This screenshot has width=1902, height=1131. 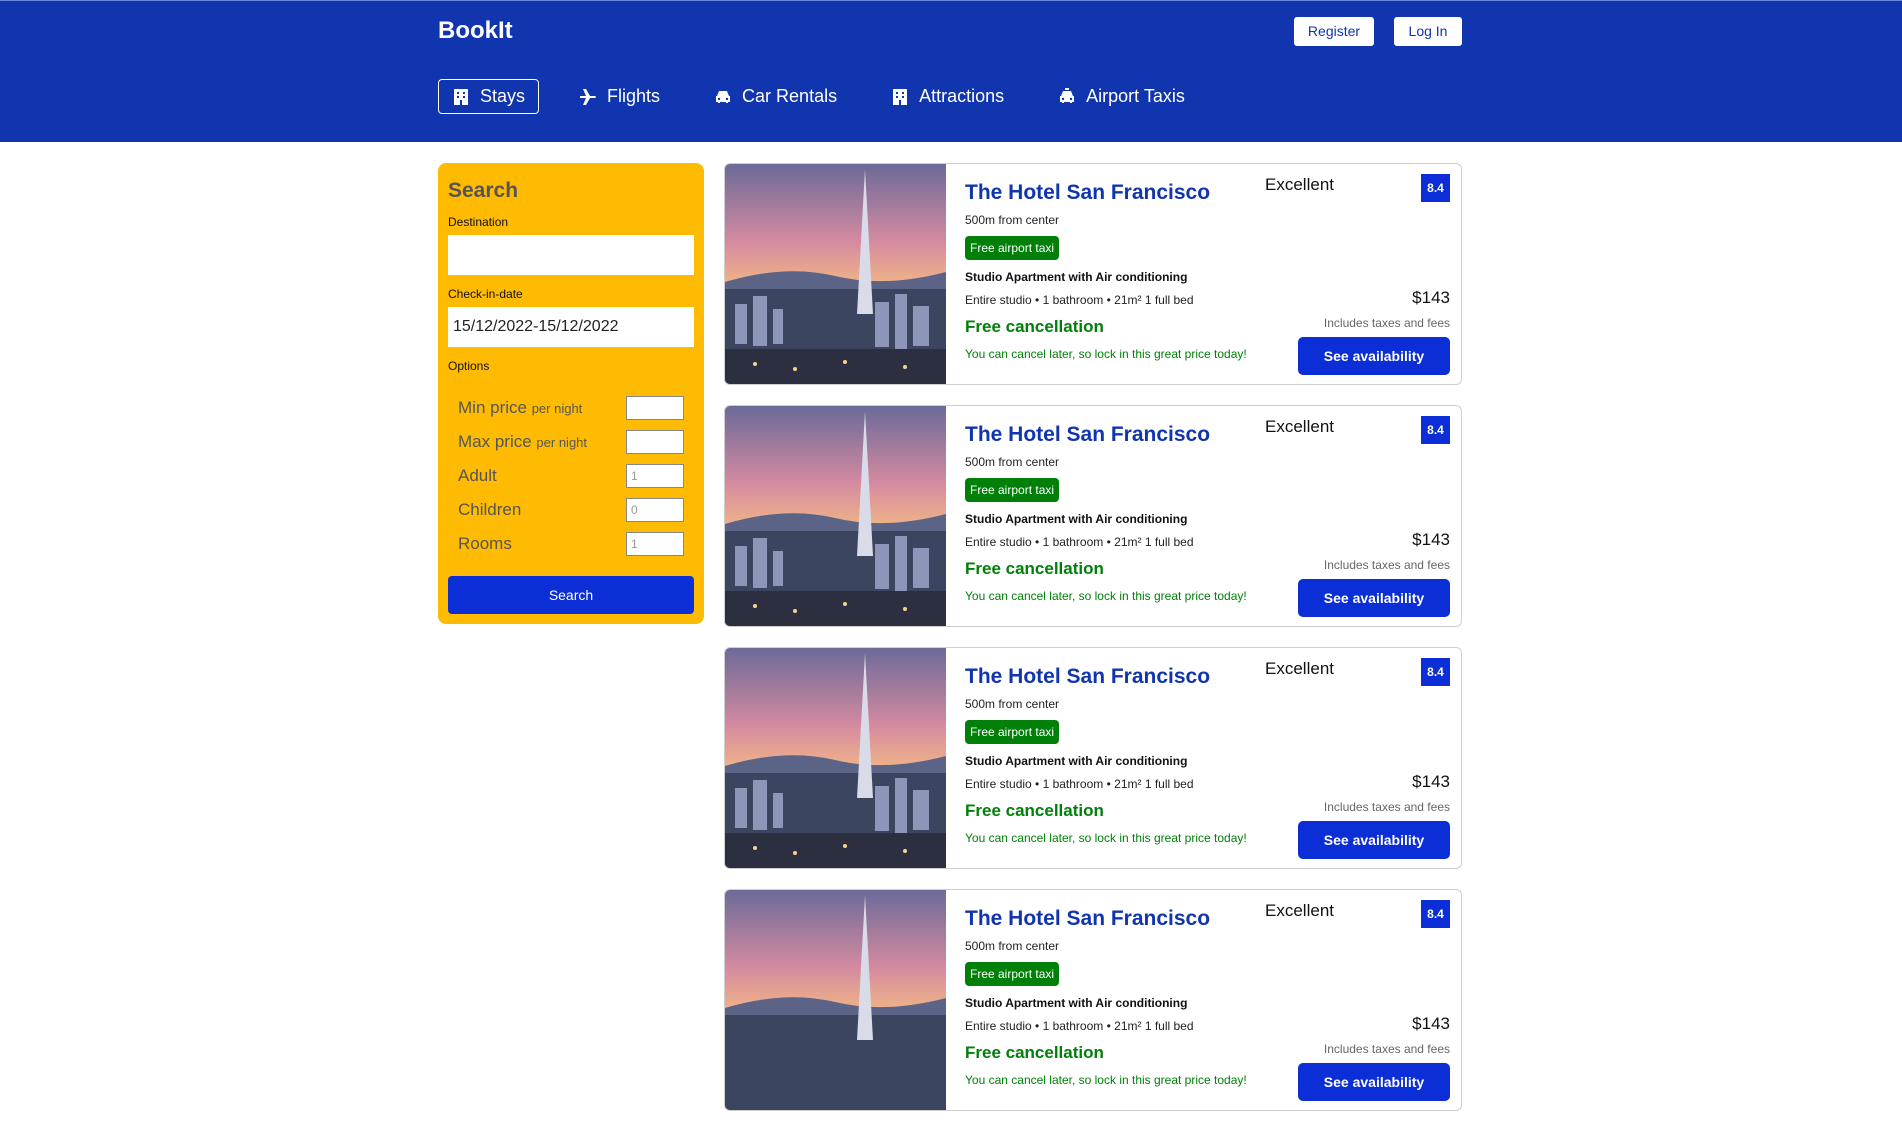 I want to click on nav-item-car-rentals: Car Rentals, so click(x=775, y=96).